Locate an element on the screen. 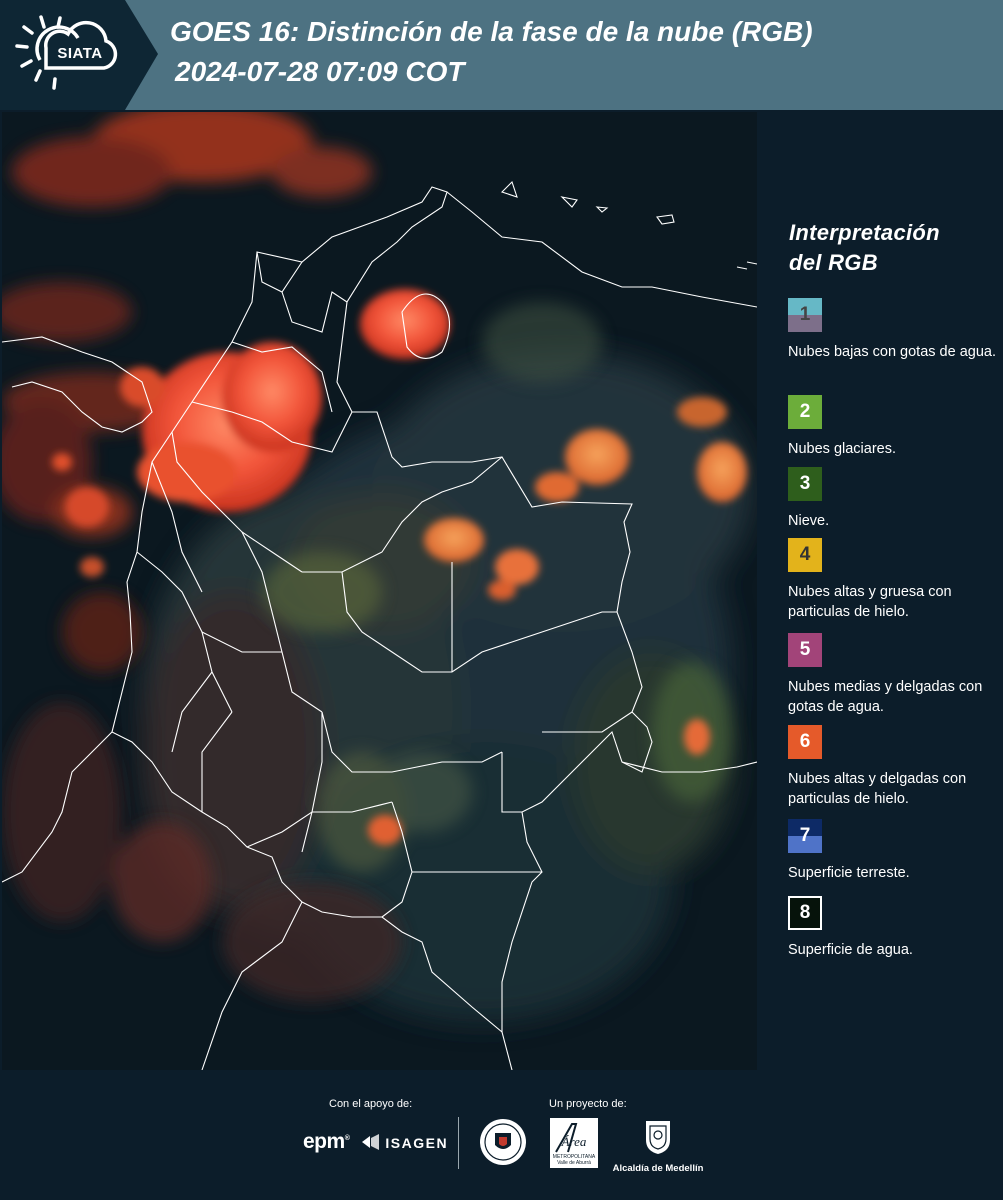  isagen-mark-icon is located at coordinates (370, 1142).